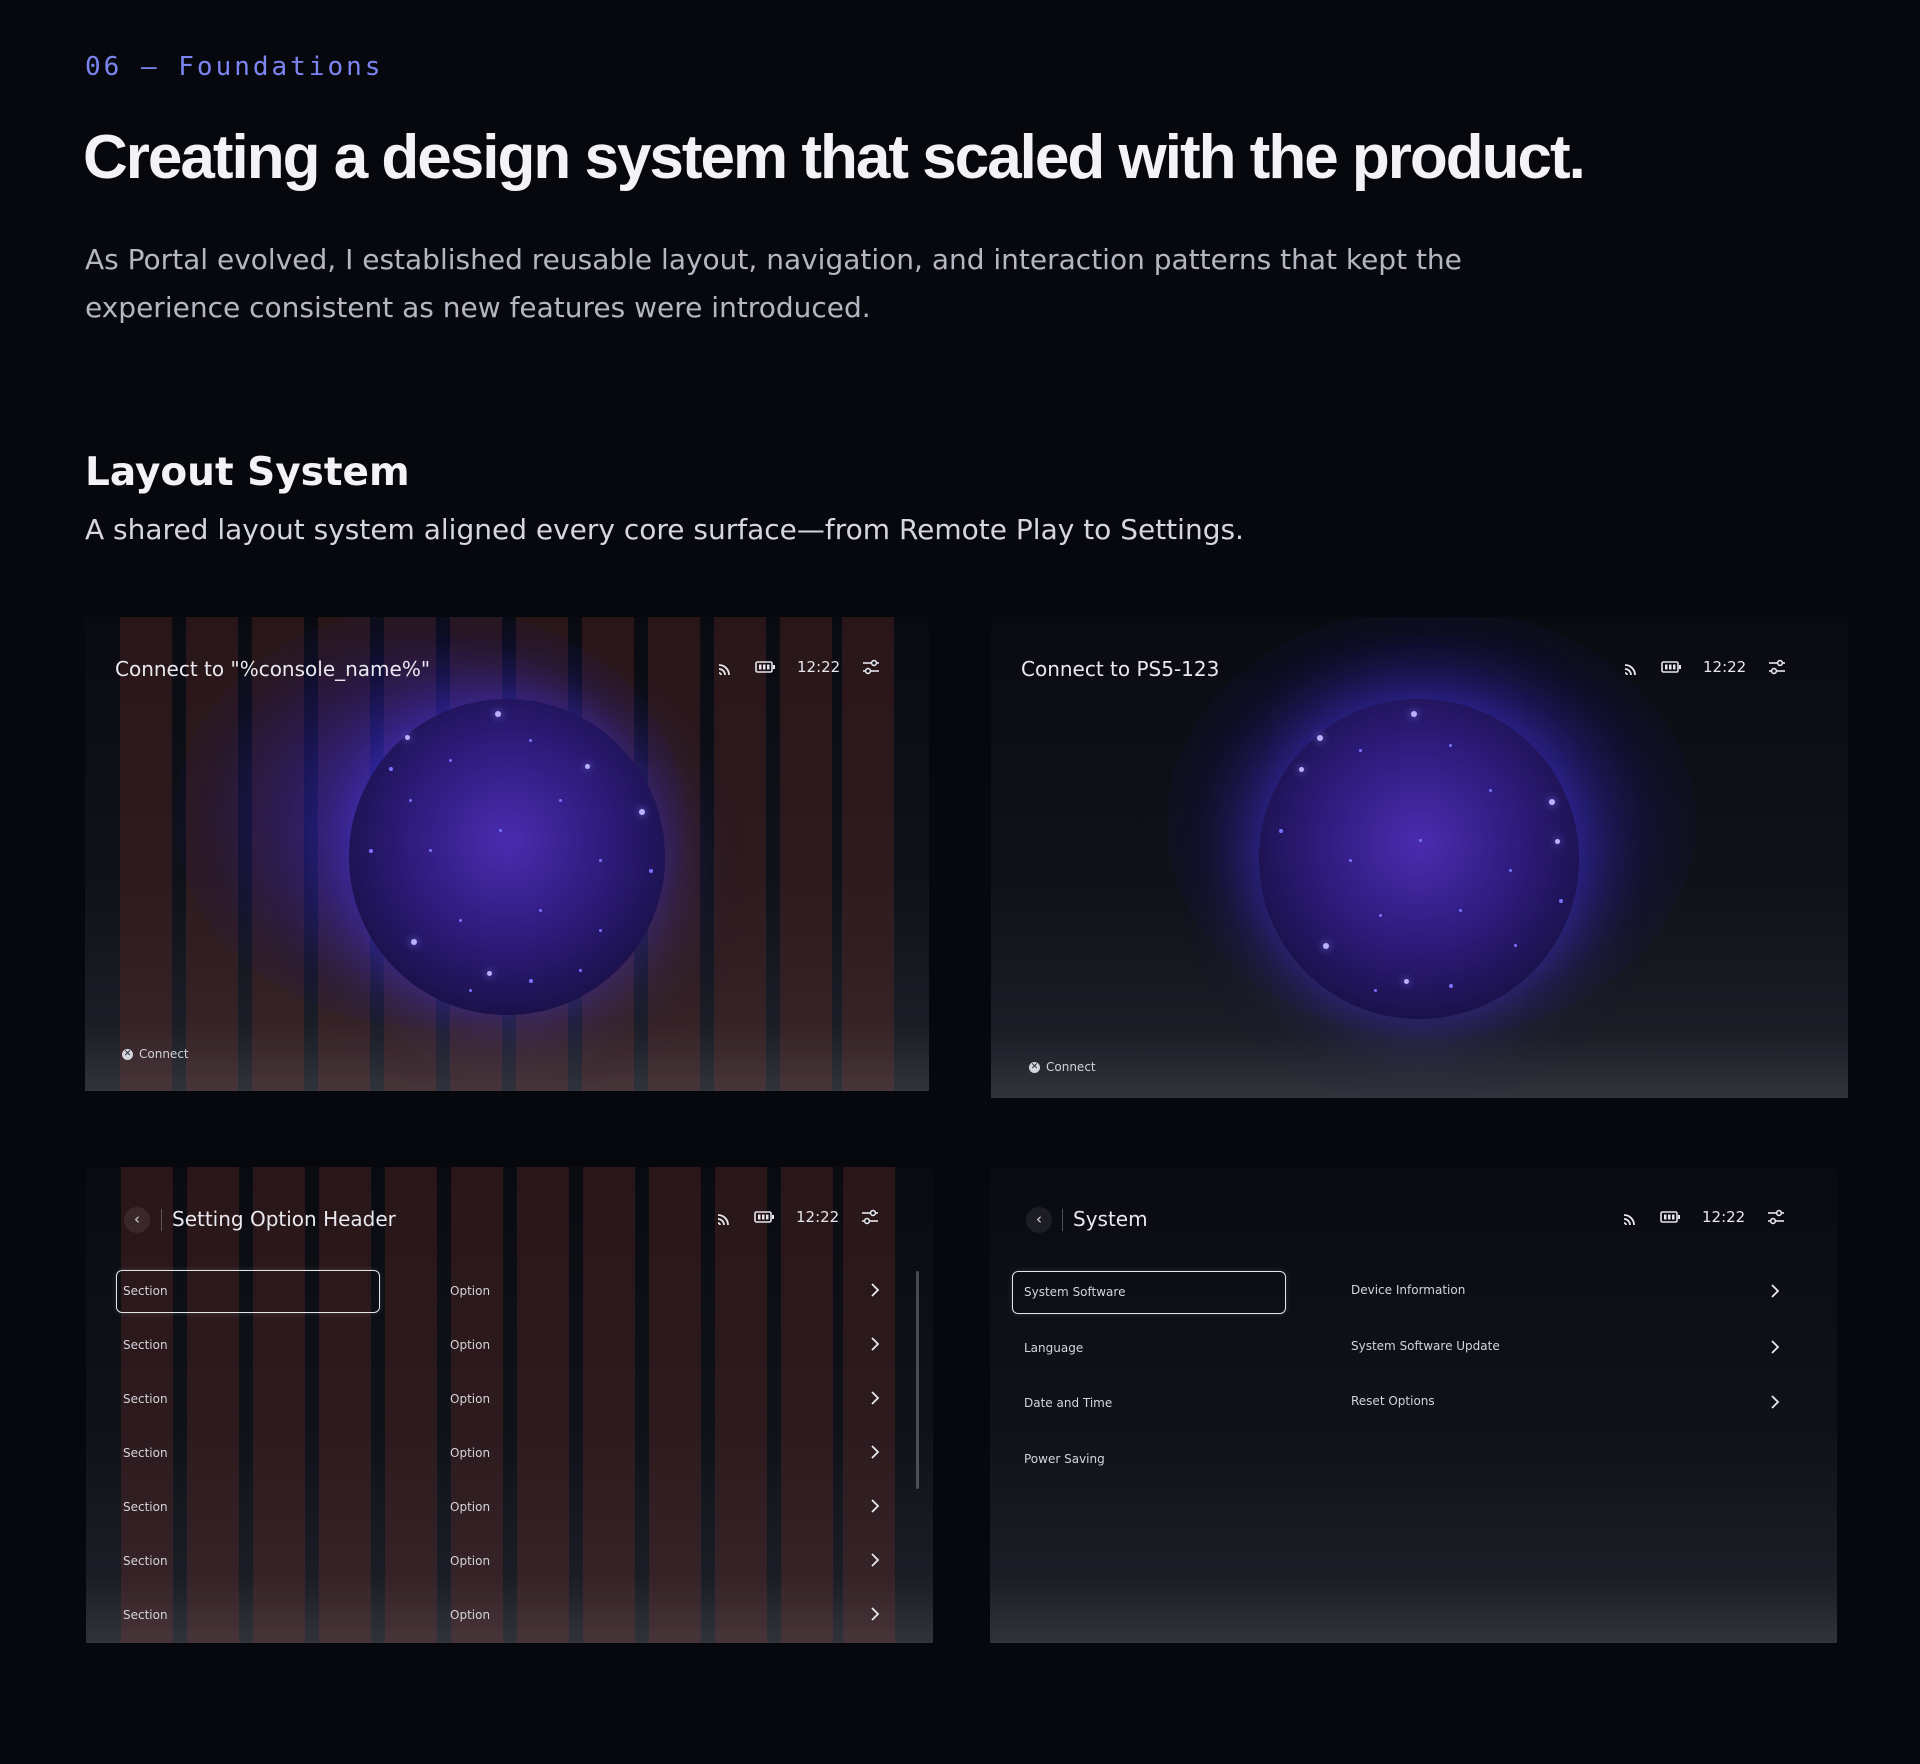  I want to click on option-system-software-update: System Software Update, so click(1425, 1346).